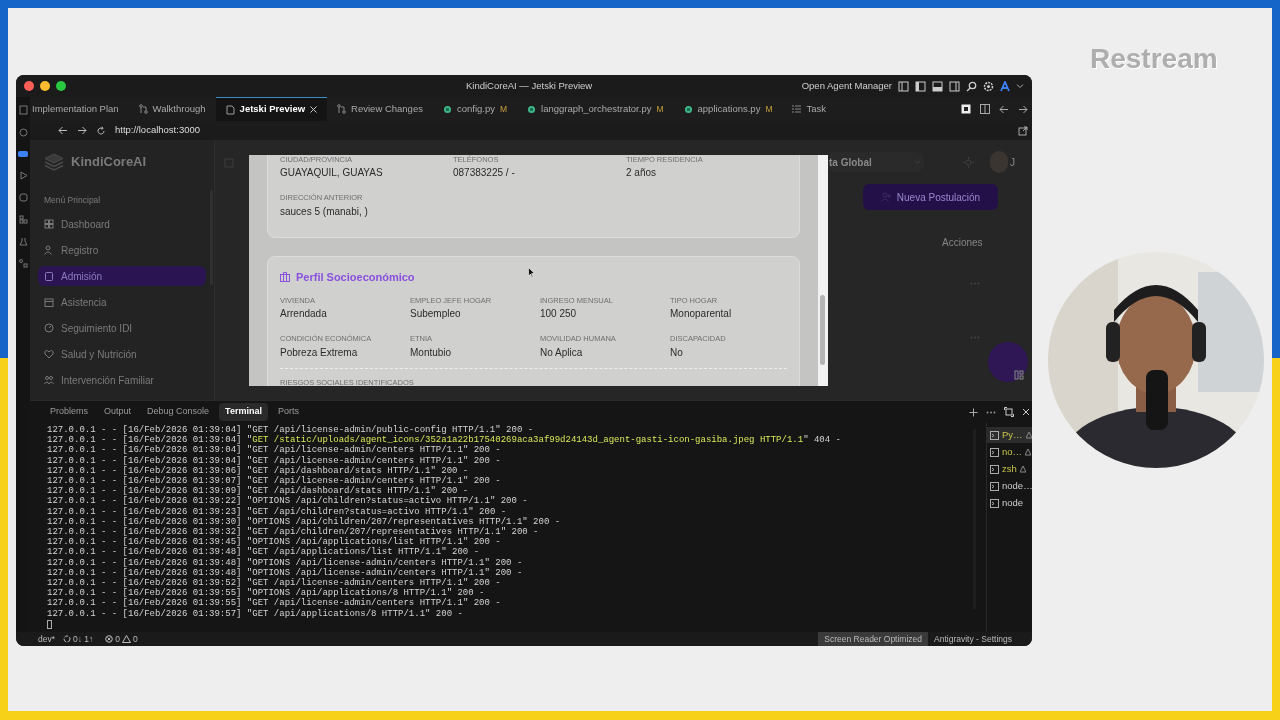 This screenshot has width=1280, height=720. Describe the element at coordinates (595, 109) in the screenshot. I see `editor-tab: langgraph_orchestrator.py M` at that location.